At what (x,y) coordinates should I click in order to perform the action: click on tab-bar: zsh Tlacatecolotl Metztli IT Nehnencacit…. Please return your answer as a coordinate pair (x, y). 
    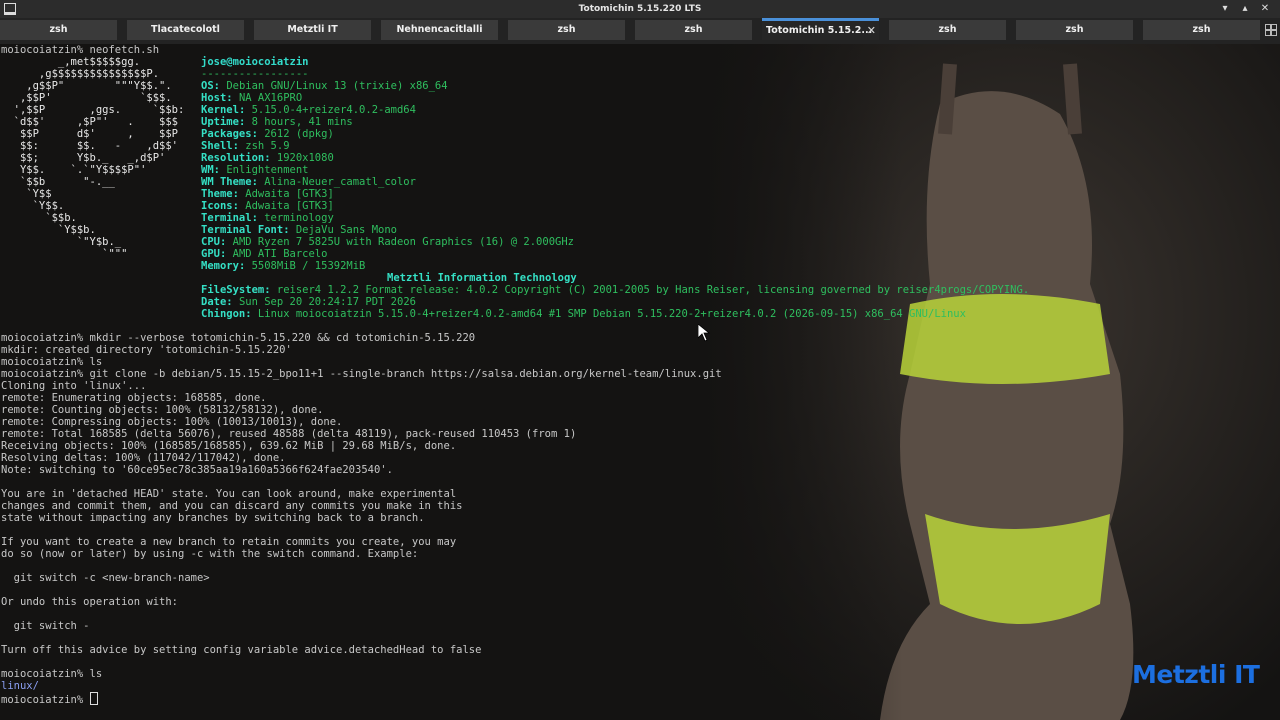
    Looking at the image, I should click on (640, 31).